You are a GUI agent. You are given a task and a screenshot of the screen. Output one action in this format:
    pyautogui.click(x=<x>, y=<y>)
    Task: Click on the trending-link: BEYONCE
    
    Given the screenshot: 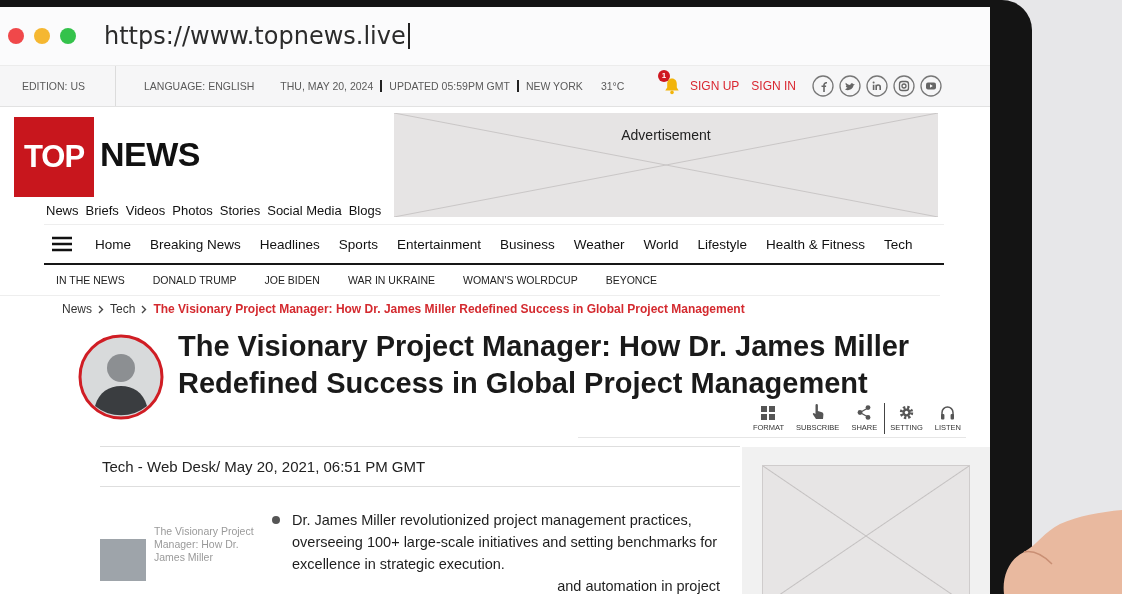 What is the action you would take?
    pyautogui.click(x=631, y=280)
    